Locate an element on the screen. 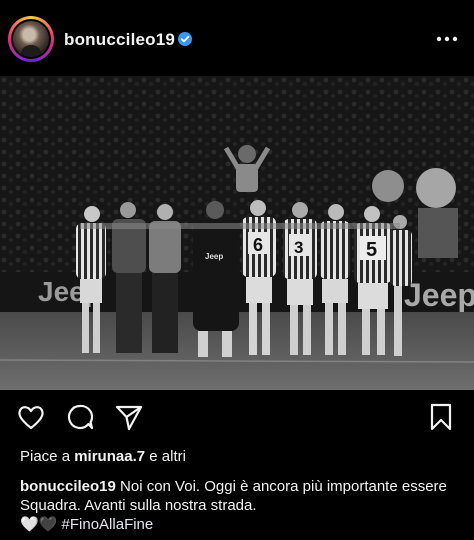 This screenshot has height=540, width=474. avatar is located at coordinates (31, 39).